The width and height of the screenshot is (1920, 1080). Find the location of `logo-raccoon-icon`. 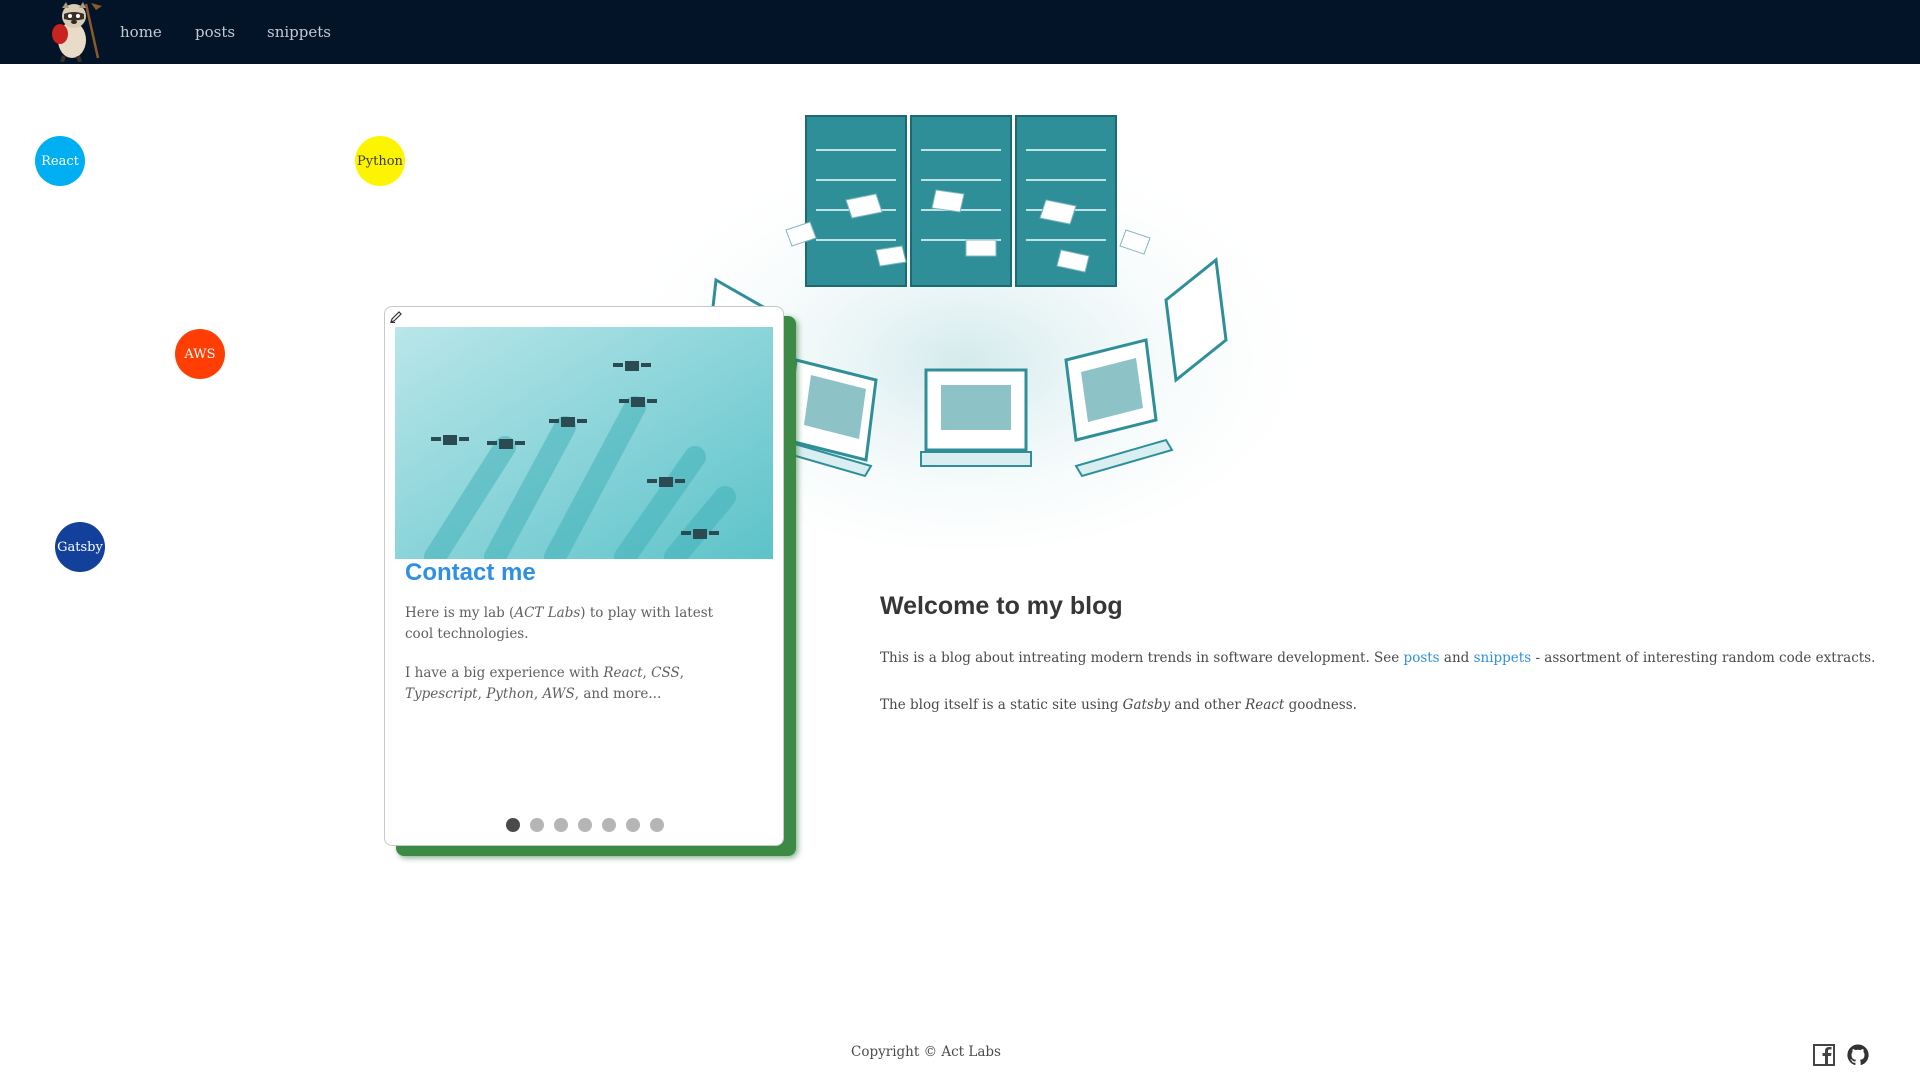

logo-raccoon-icon is located at coordinates (75, 31).